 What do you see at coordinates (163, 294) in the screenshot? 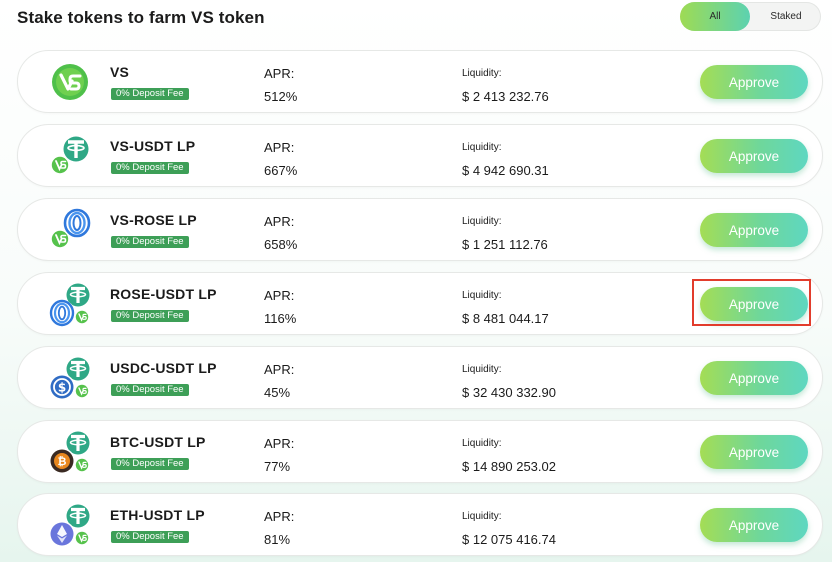
I see `farm-name: ROSE-USDT LP` at bounding box center [163, 294].